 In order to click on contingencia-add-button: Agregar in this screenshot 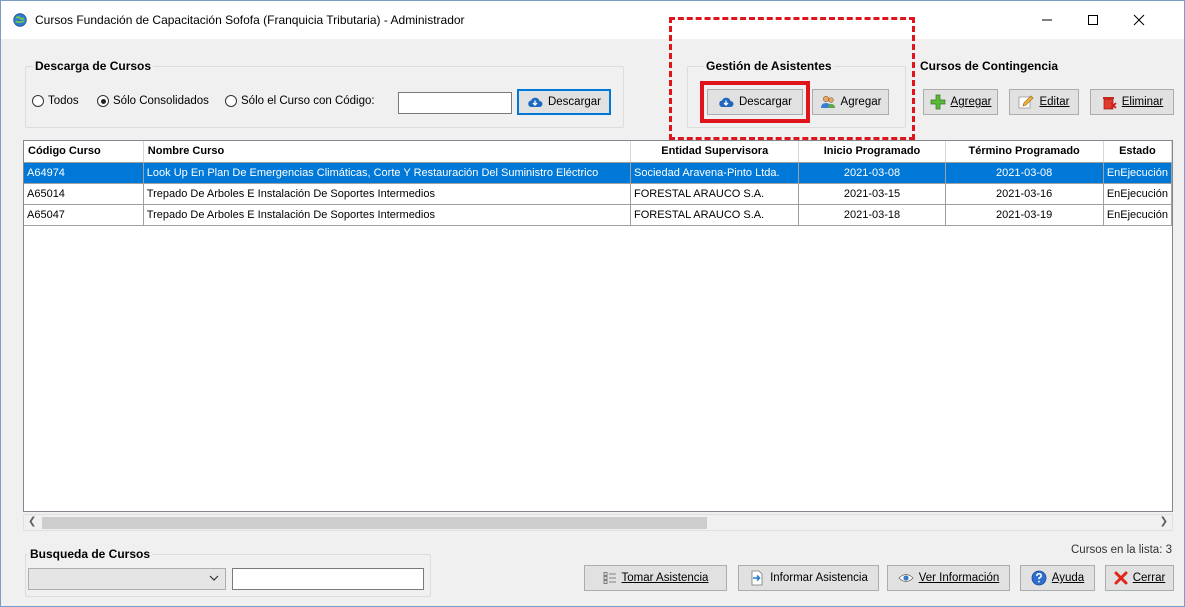, I will do `click(960, 102)`.